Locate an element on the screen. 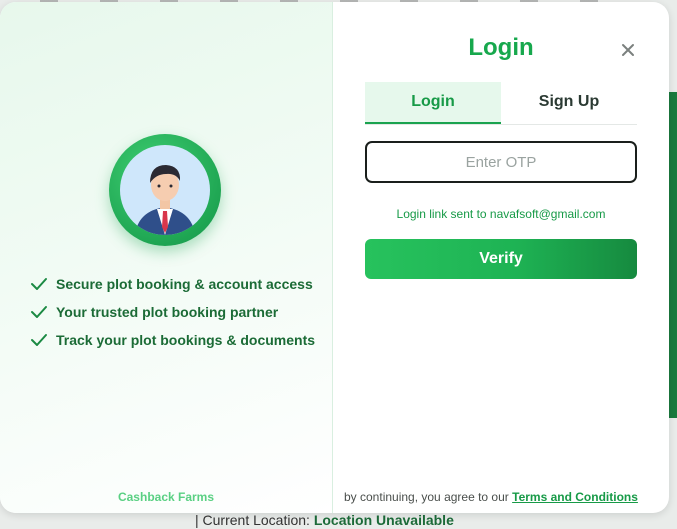 This screenshot has height=529, width=677. verify-button: Verify is located at coordinates (501, 259).